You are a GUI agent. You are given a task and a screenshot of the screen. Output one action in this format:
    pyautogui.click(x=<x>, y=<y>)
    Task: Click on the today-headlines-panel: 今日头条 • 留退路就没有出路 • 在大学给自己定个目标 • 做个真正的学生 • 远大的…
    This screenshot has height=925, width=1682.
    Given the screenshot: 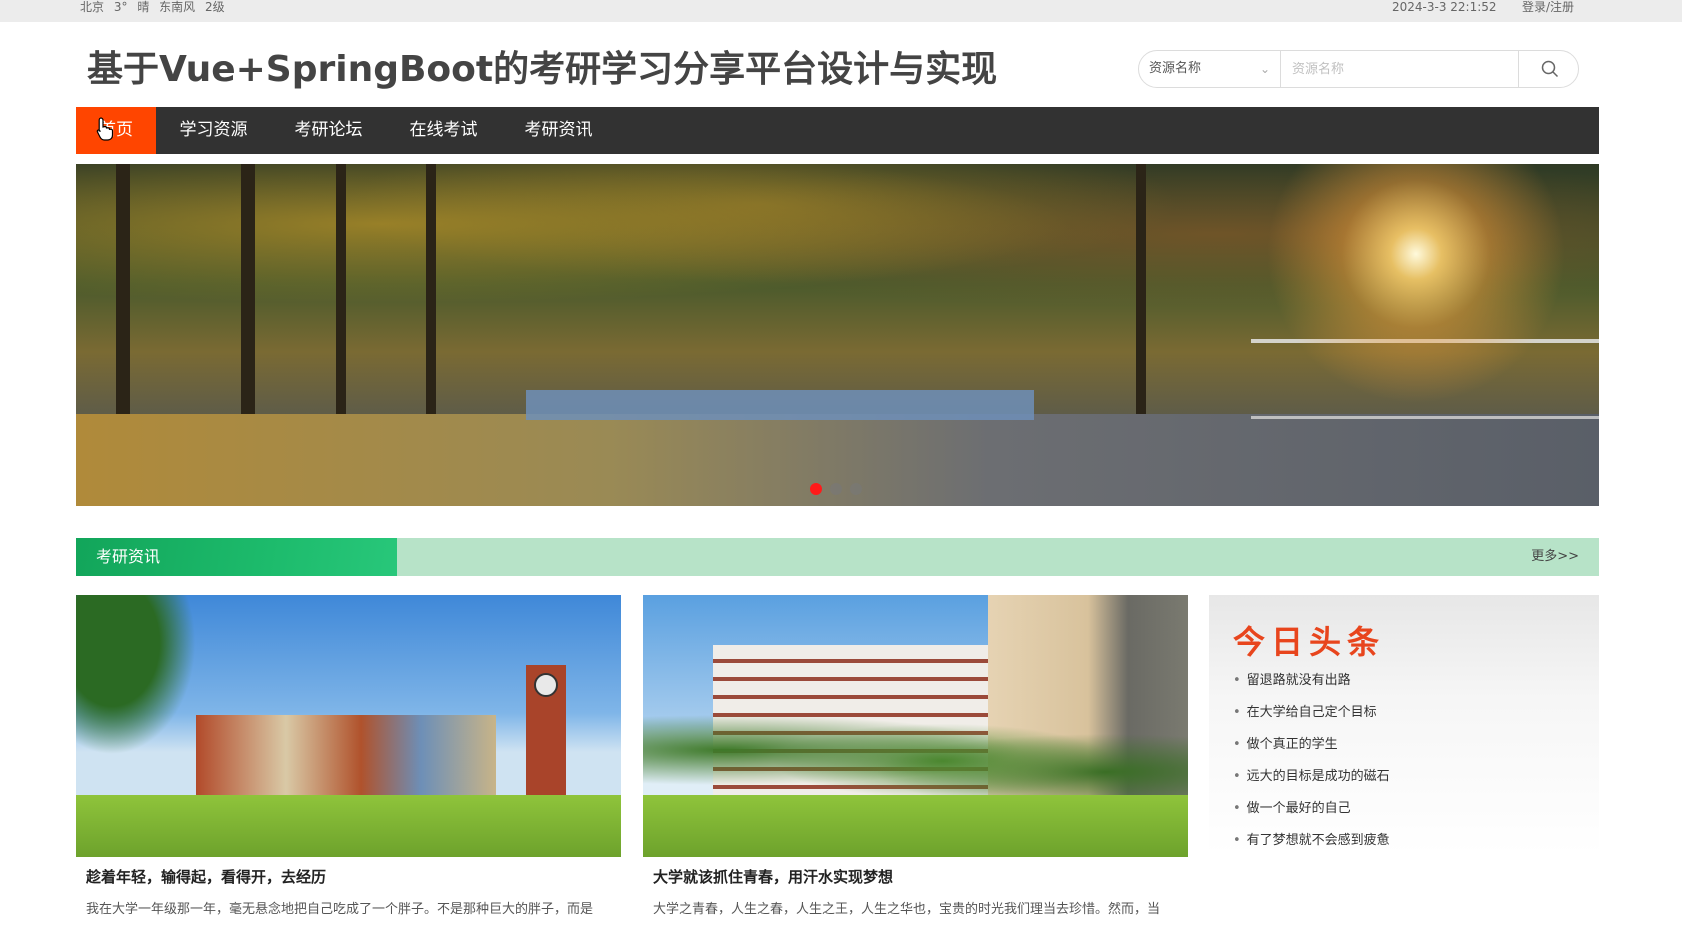 What is the action you would take?
    pyautogui.click(x=1404, y=725)
    